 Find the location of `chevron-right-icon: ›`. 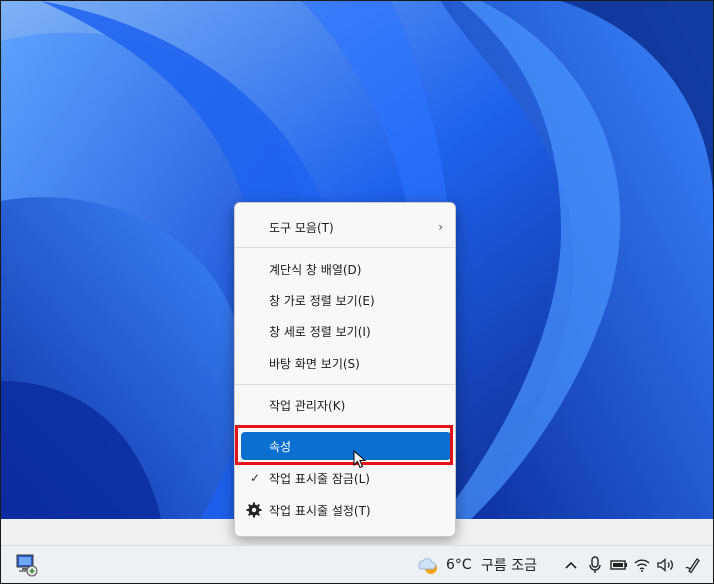

chevron-right-icon: › is located at coordinates (440, 227).